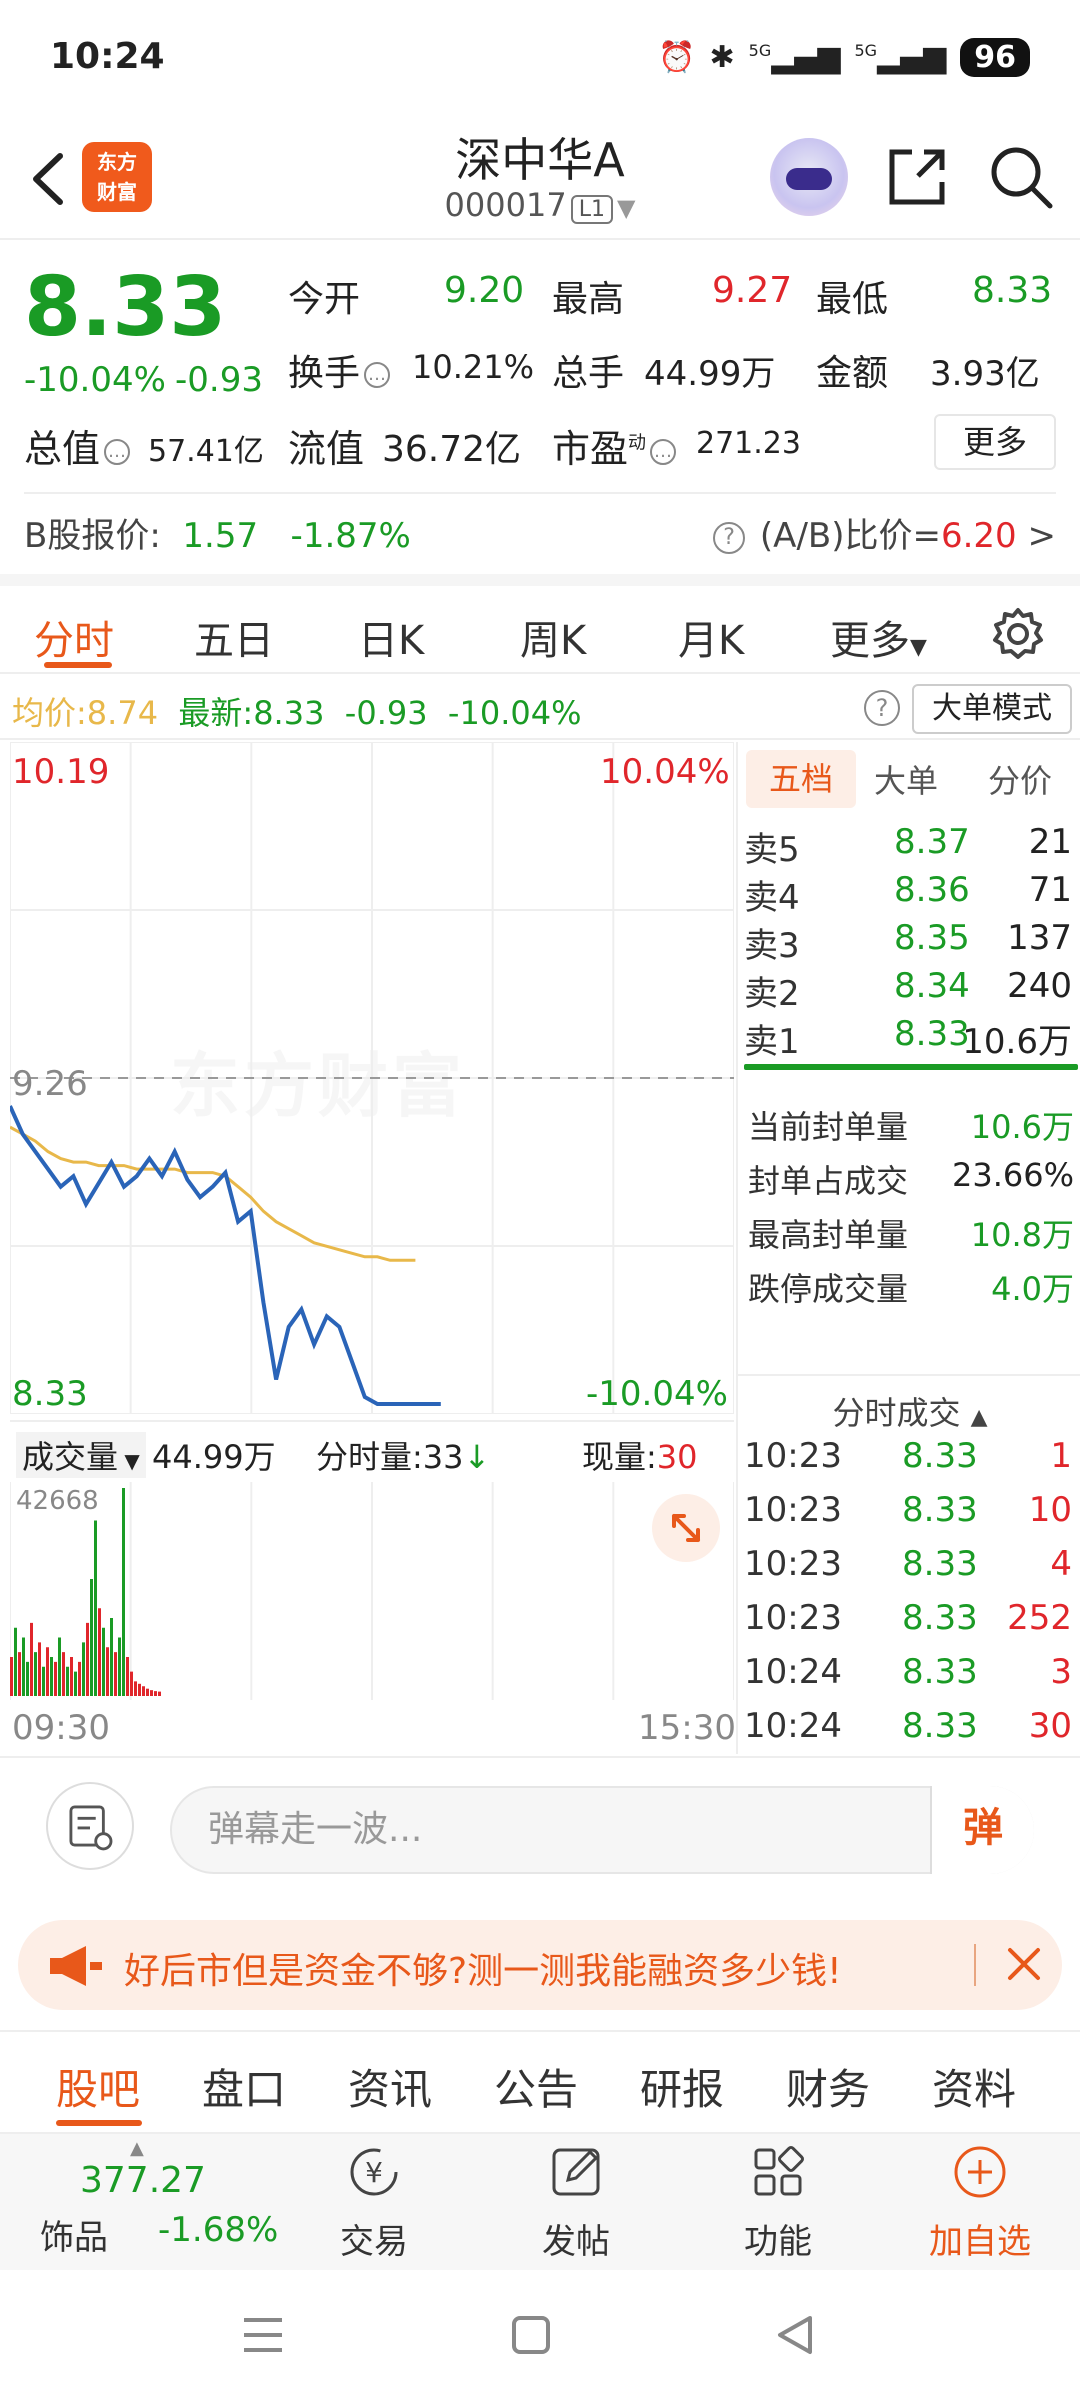 The height and width of the screenshot is (2400, 1080). Describe the element at coordinates (540, 205) in the screenshot. I see `stock-code: 000017 L1 ▼` at that location.